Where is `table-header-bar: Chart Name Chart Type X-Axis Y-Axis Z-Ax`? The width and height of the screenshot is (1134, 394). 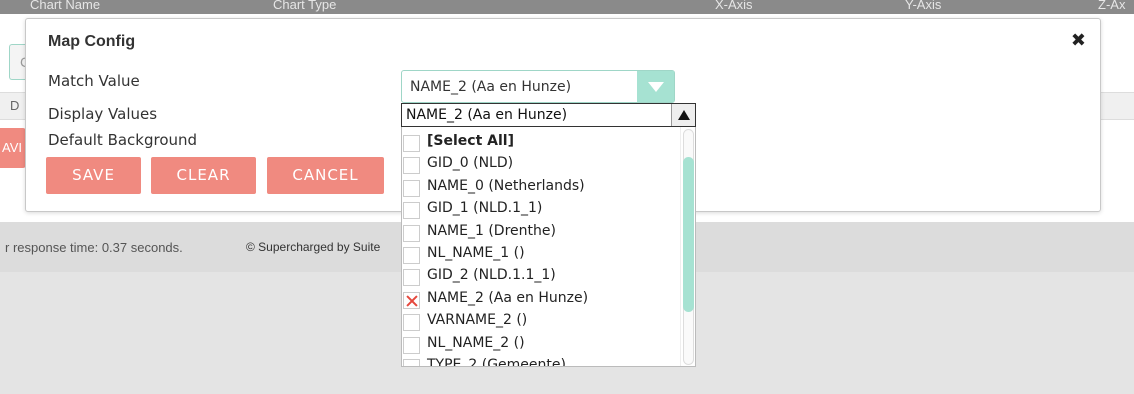
table-header-bar: Chart Name Chart Type X-Axis Y-Axis Z-Ax is located at coordinates (567, 7).